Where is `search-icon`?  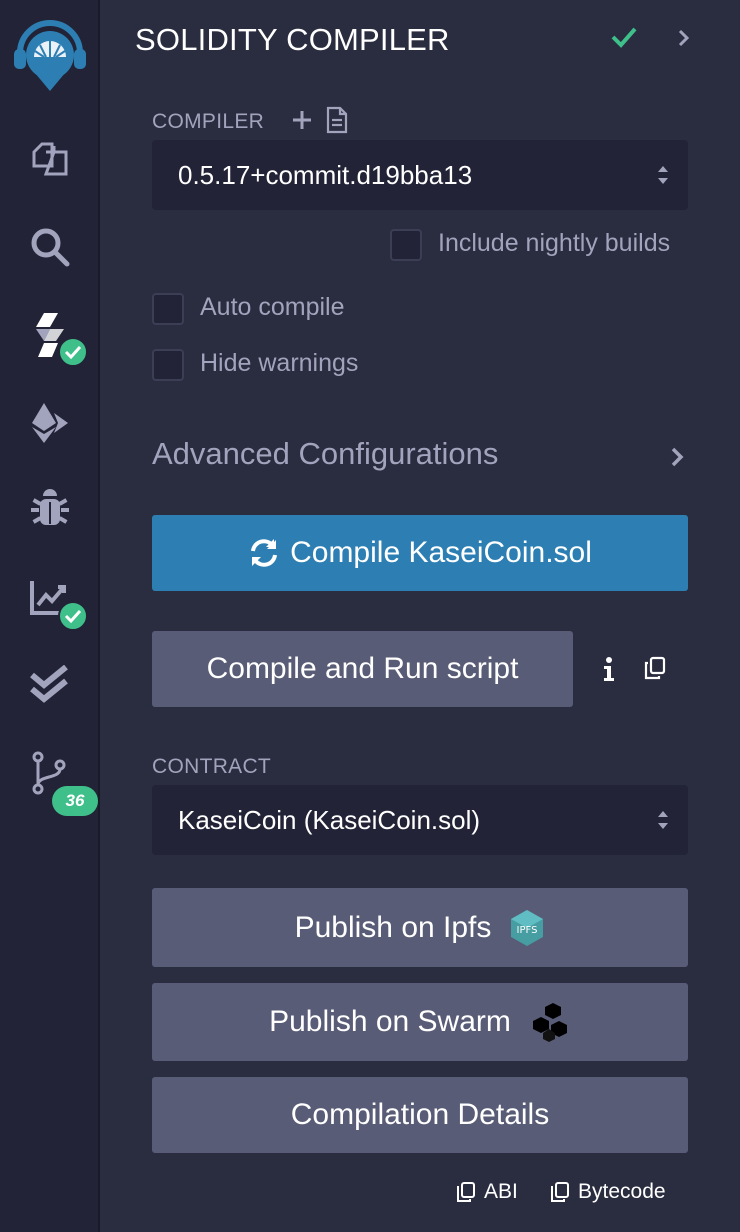 search-icon is located at coordinates (50, 247).